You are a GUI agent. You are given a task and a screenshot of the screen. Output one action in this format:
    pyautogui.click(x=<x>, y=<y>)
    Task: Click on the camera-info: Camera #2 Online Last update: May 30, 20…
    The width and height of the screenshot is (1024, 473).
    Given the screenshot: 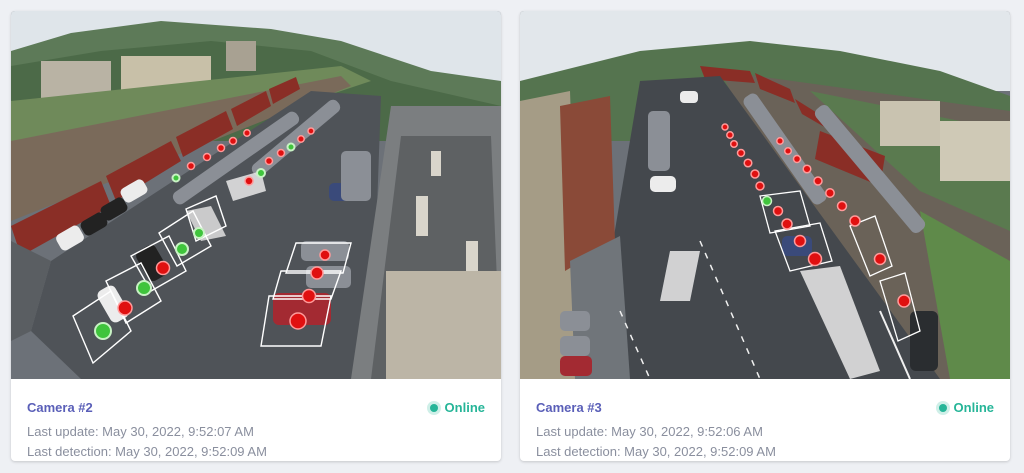 What is the action you would take?
    pyautogui.click(x=256, y=420)
    